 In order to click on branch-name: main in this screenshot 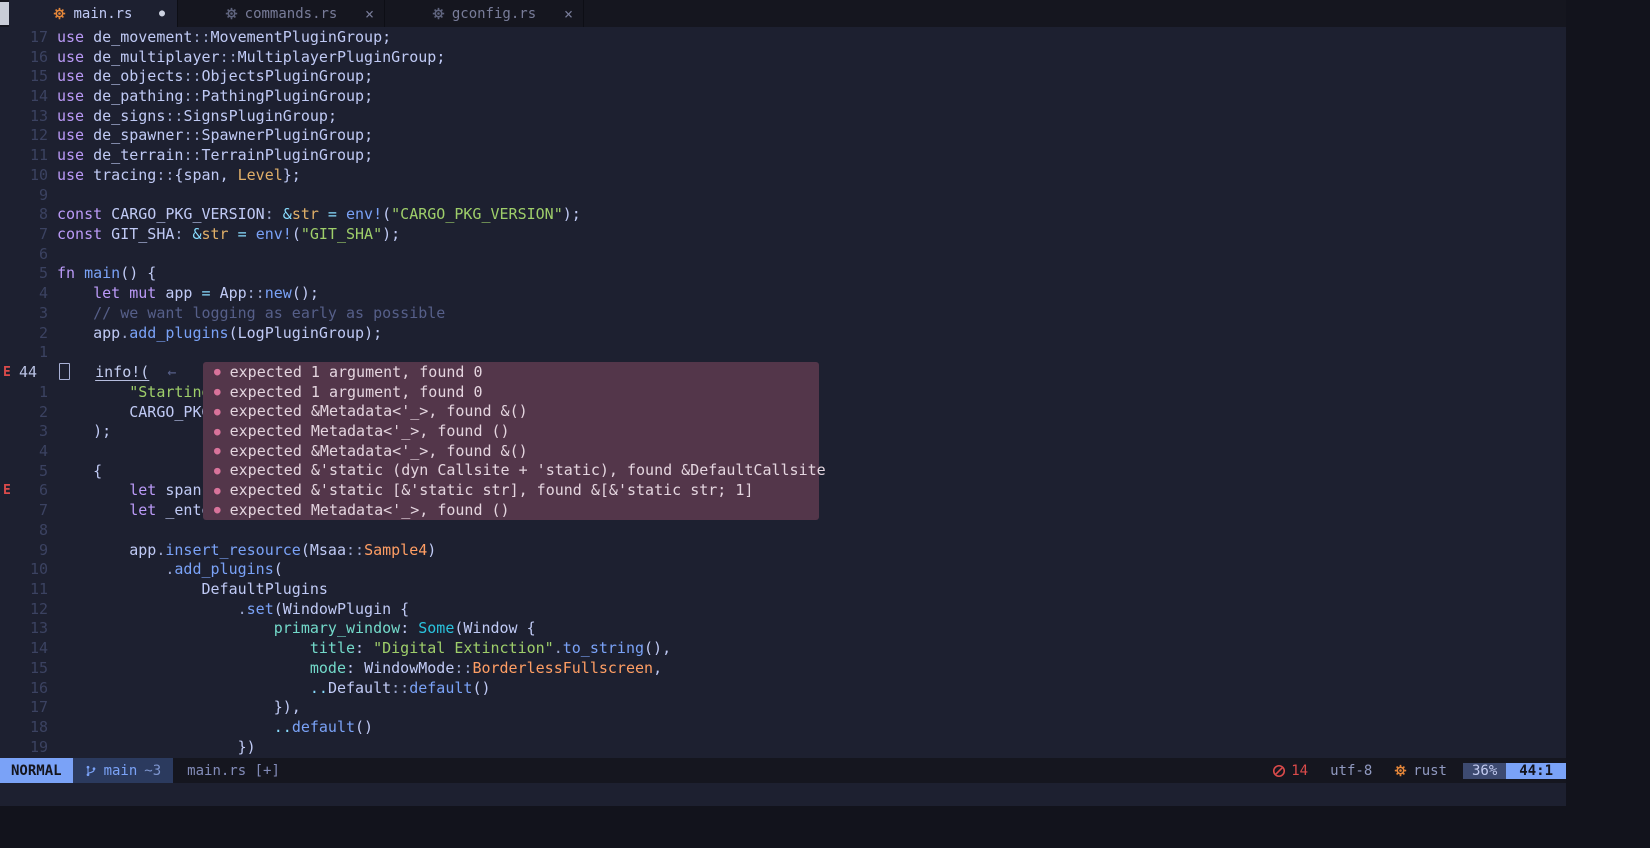, I will do `click(120, 770)`.